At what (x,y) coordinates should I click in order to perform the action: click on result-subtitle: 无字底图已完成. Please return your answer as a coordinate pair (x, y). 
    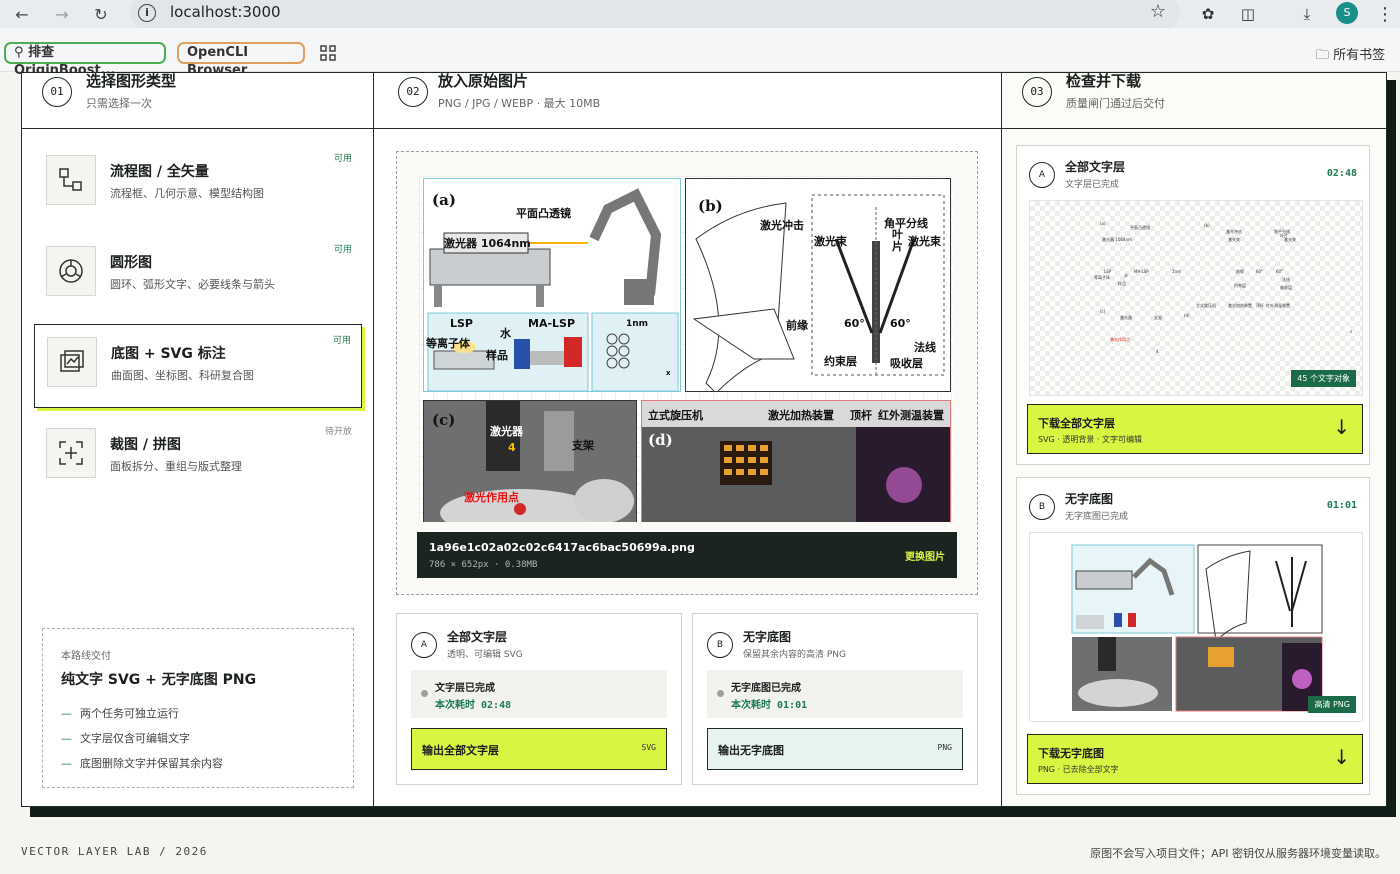
    Looking at the image, I should click on (1097, 517).